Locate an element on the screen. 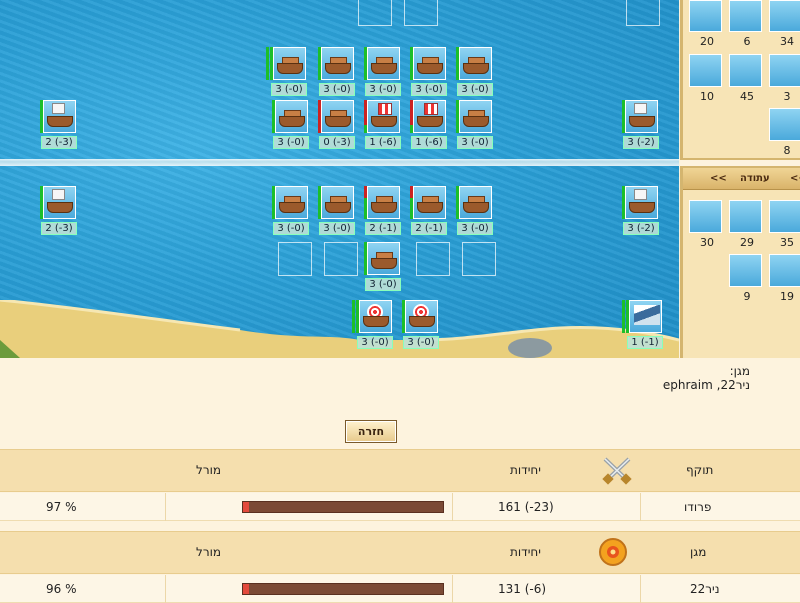 The image size is (800, 603). defender-role-label: מגן is located at coordinates (698, 552).